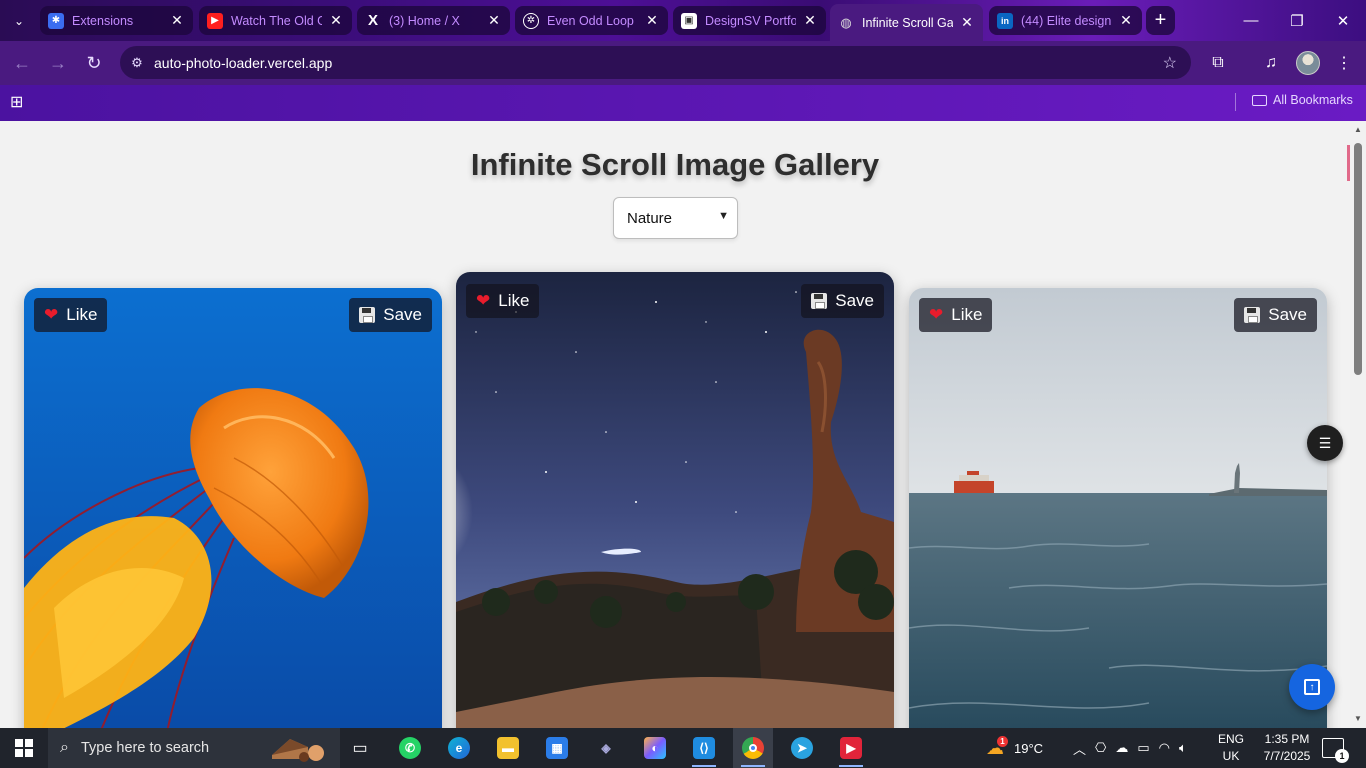 Image resolution: width=1366 pixels, height=768 pixels. I want to click on scroll-to-top-button: ↑, so click(1312, 687).